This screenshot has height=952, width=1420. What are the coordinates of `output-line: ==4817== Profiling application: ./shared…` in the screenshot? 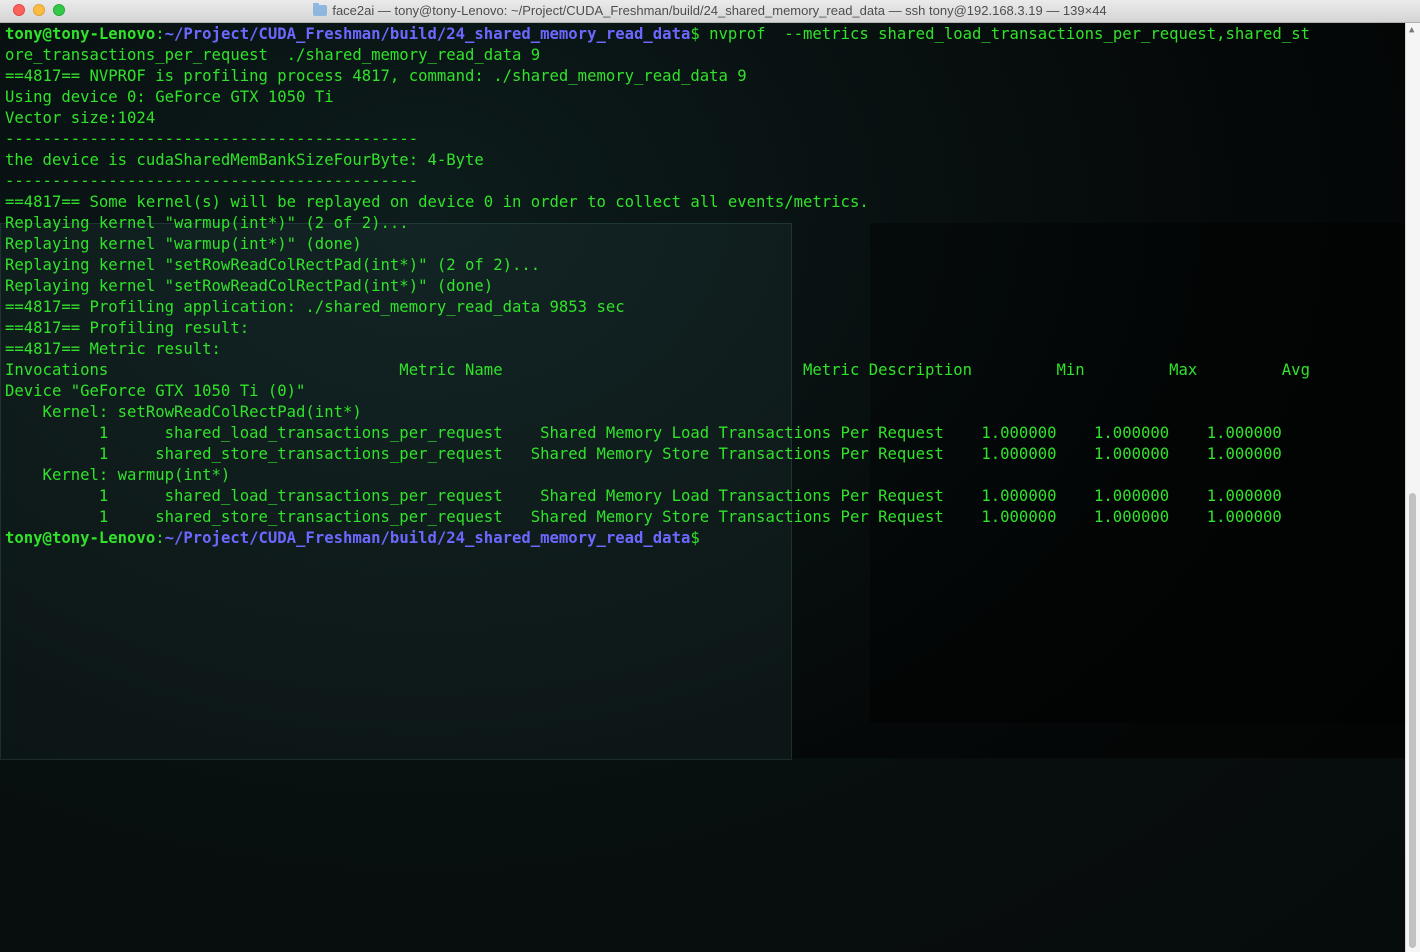 It's located at (315, 307).